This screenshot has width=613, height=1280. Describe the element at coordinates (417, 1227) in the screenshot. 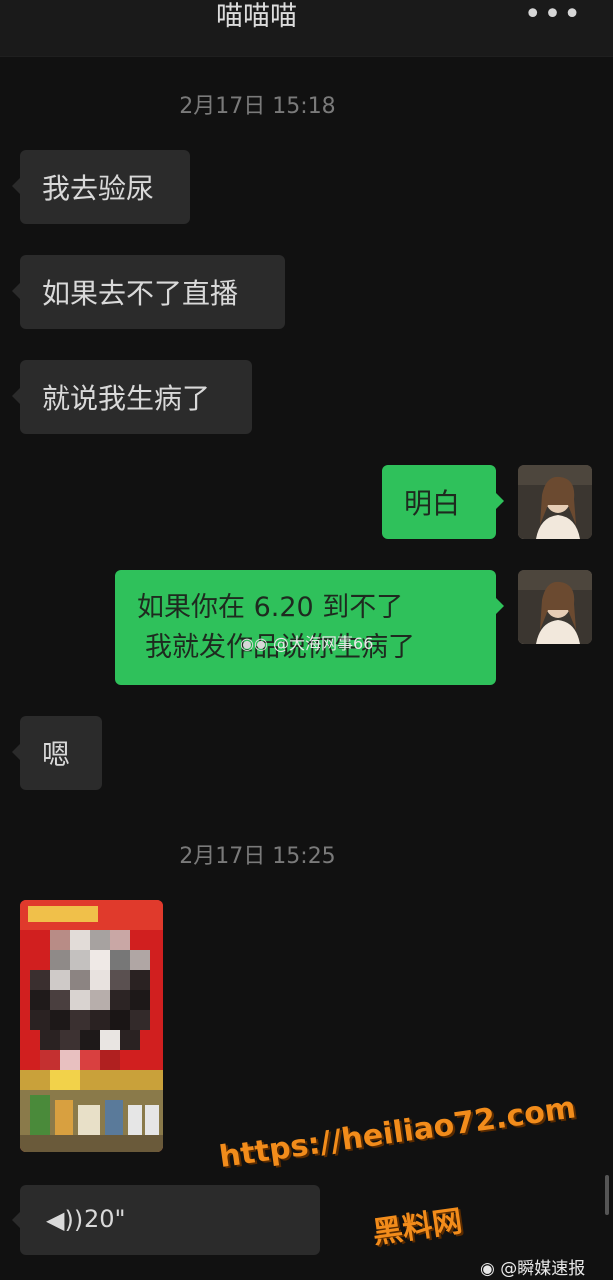

I see `watermark-site-name: 黑料网` at that location.